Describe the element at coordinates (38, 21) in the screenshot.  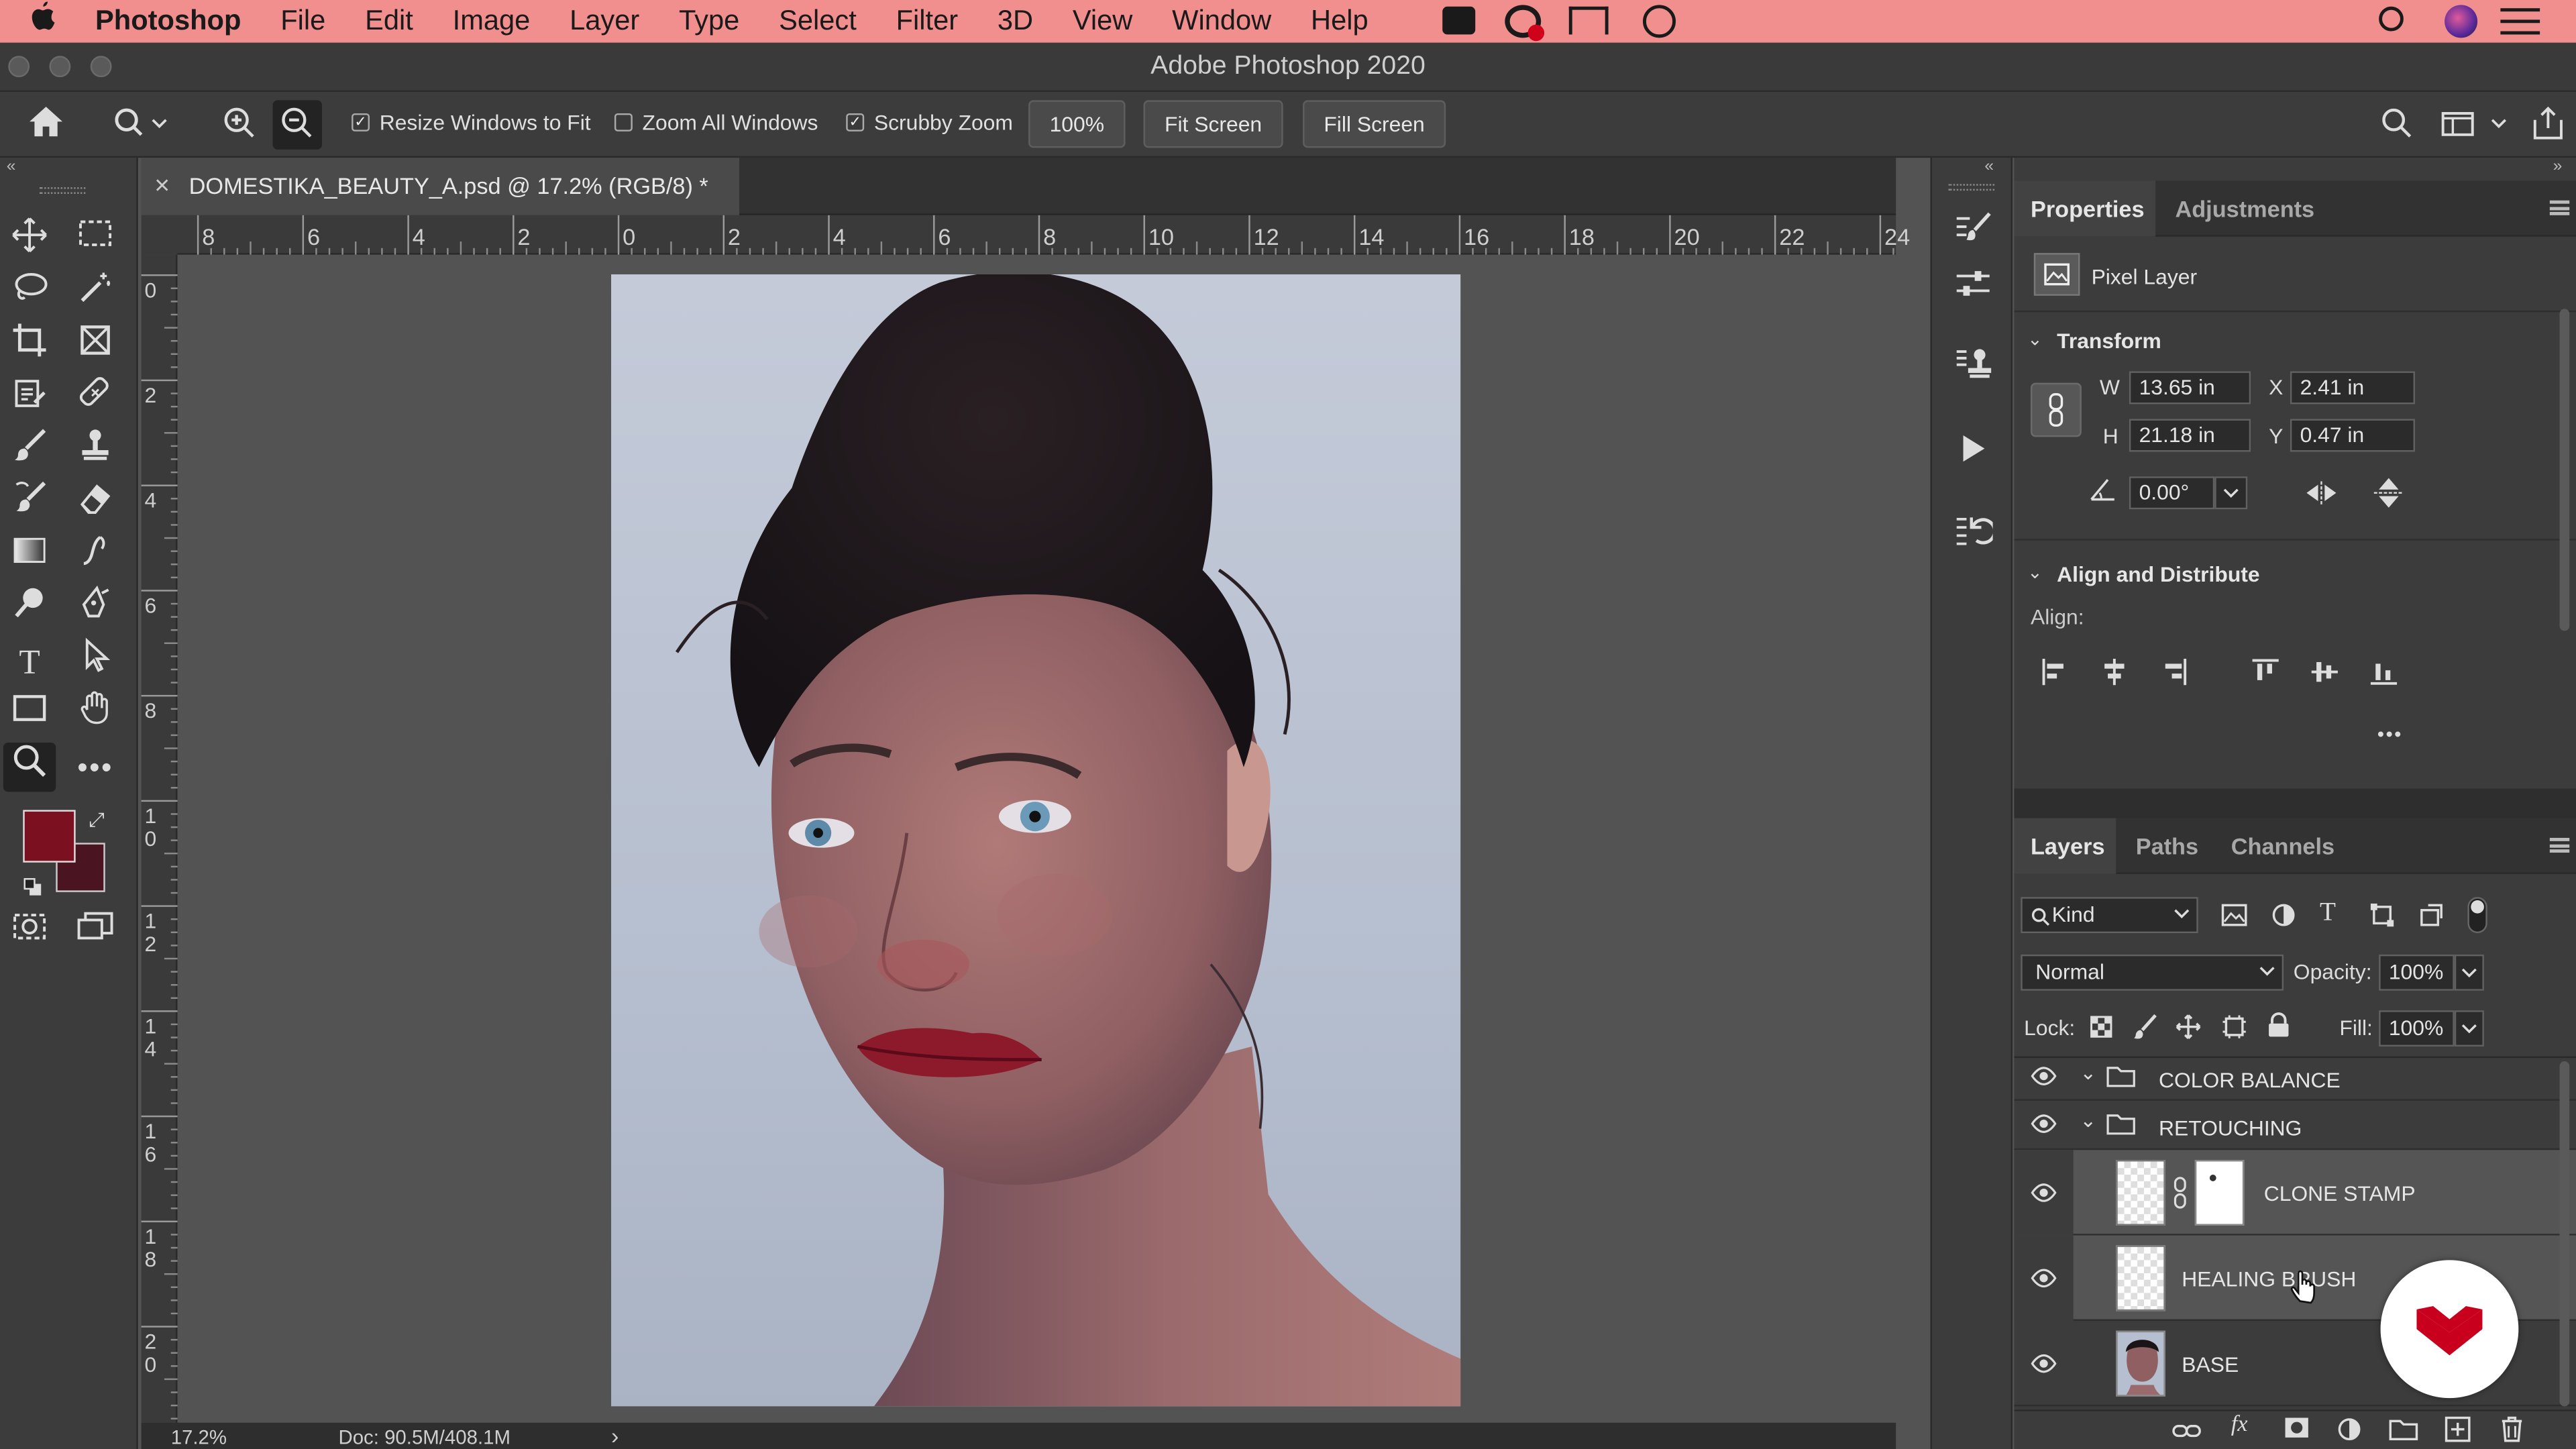
I see `apple-icon` at that location.